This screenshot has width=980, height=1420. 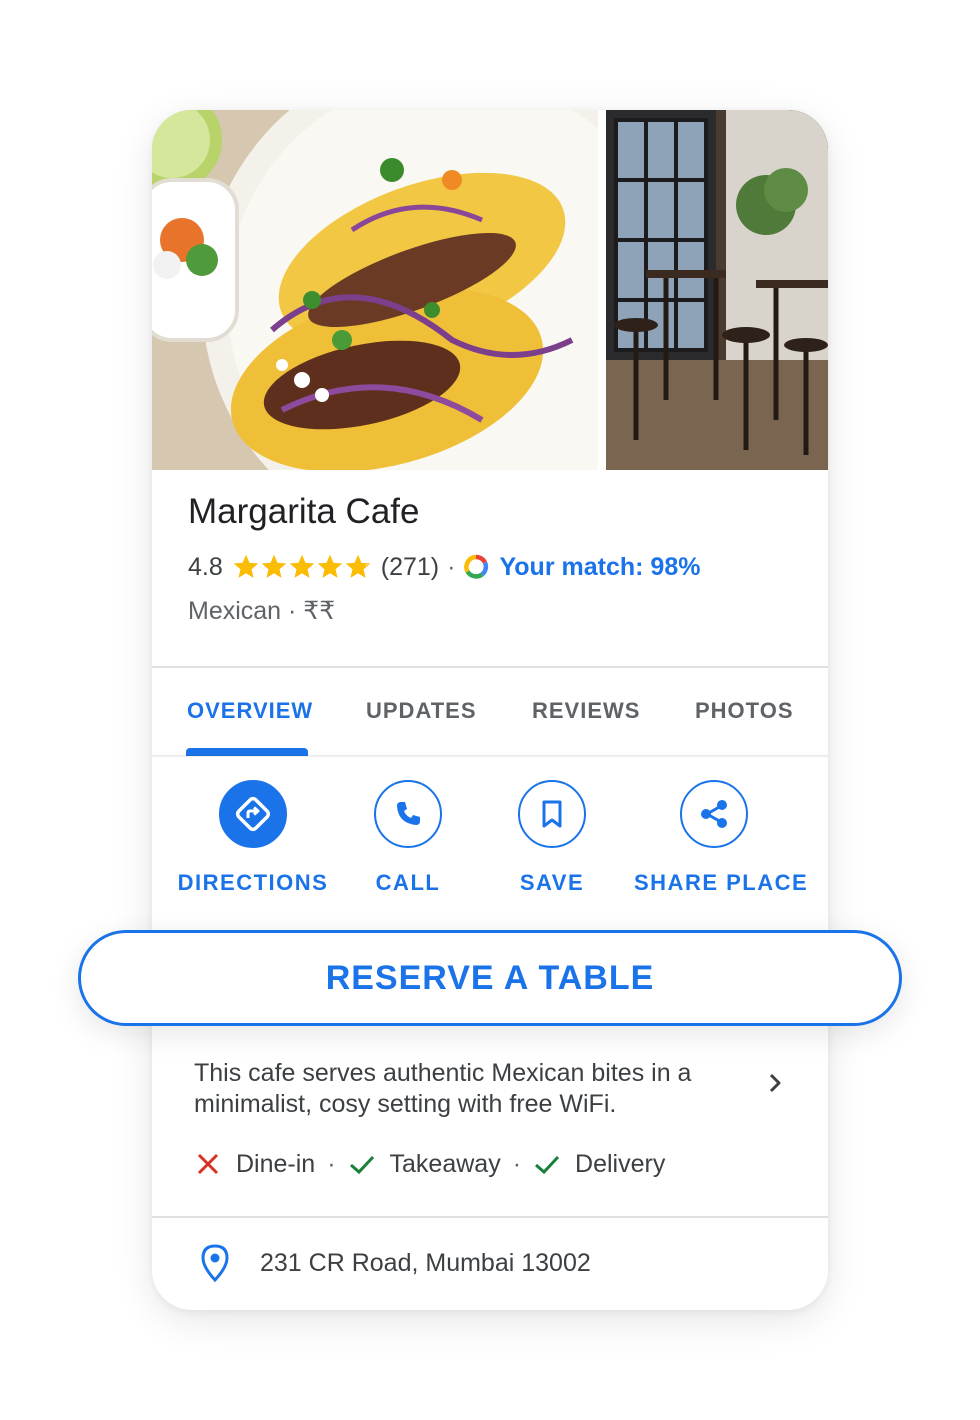 I want to click on star-partial-icon, so click(x=357, y=566).